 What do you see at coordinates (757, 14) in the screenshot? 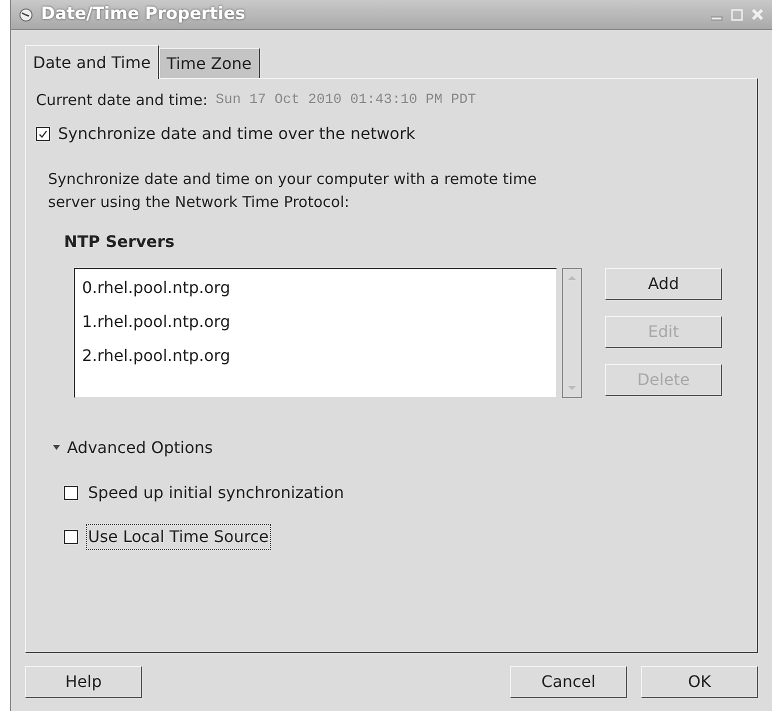
I see `close-icon` at bounding box center [757, 14].